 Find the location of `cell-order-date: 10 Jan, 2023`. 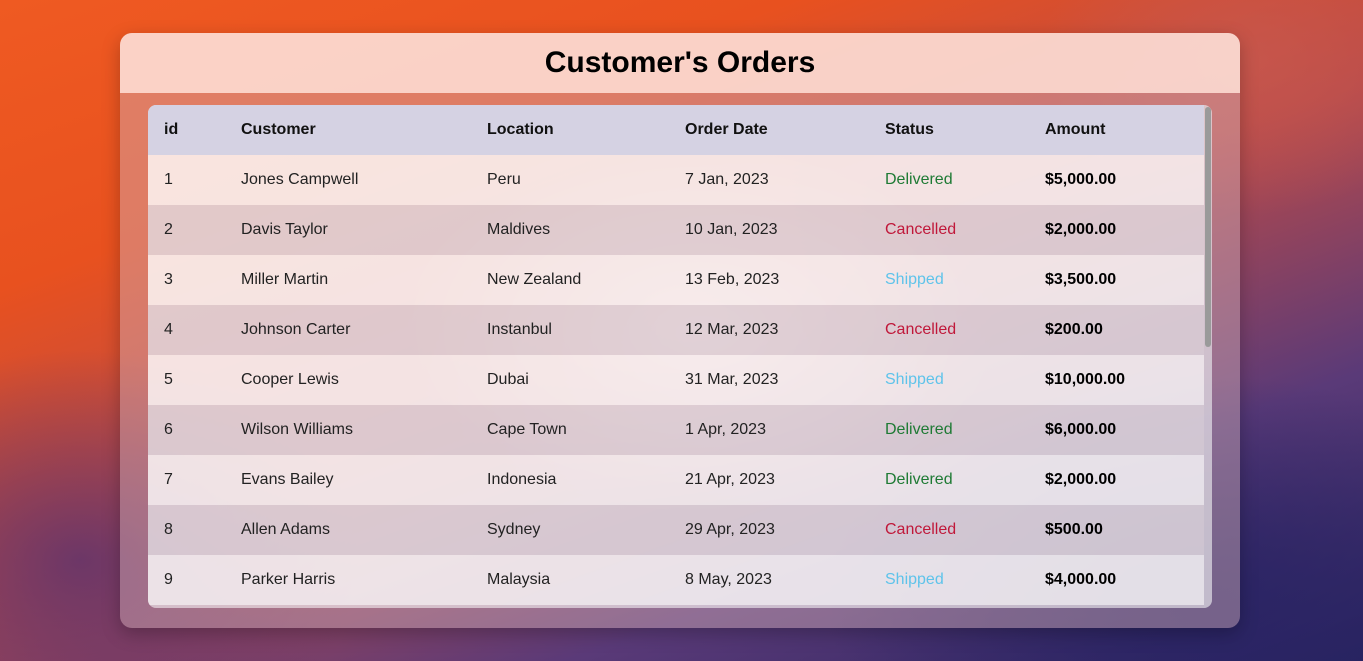

cell-order-date: 10 Jan, 2023 is located at coordinates (731, 229).